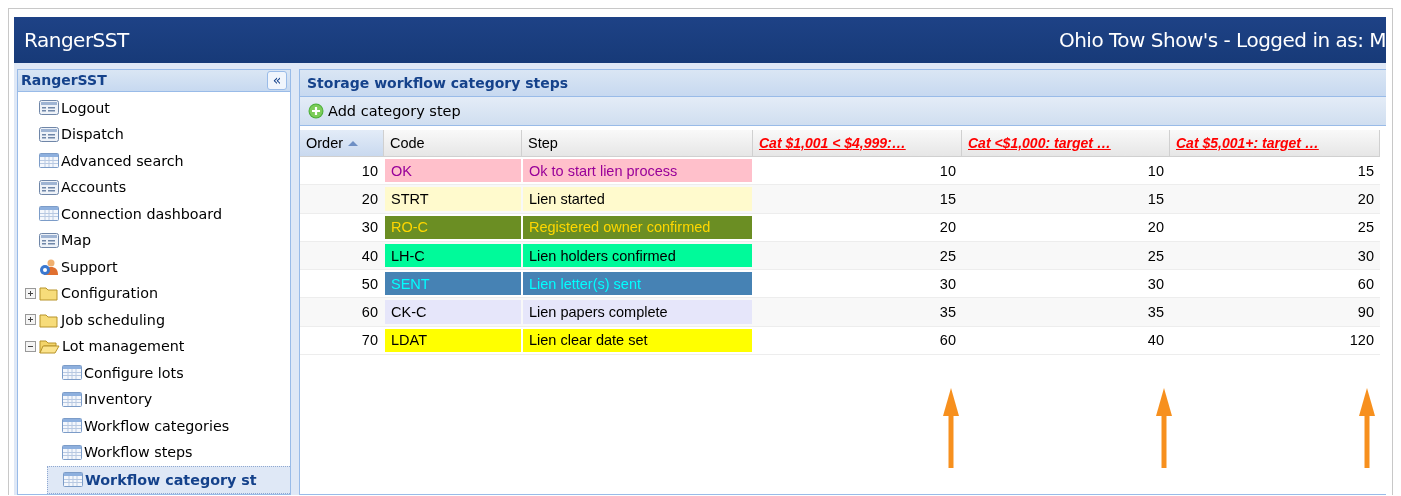 Image resolution: width=1401 pixels, height=496 pixels. I want to click on panel-title: Storage workflow category steps, so click(843, 83).